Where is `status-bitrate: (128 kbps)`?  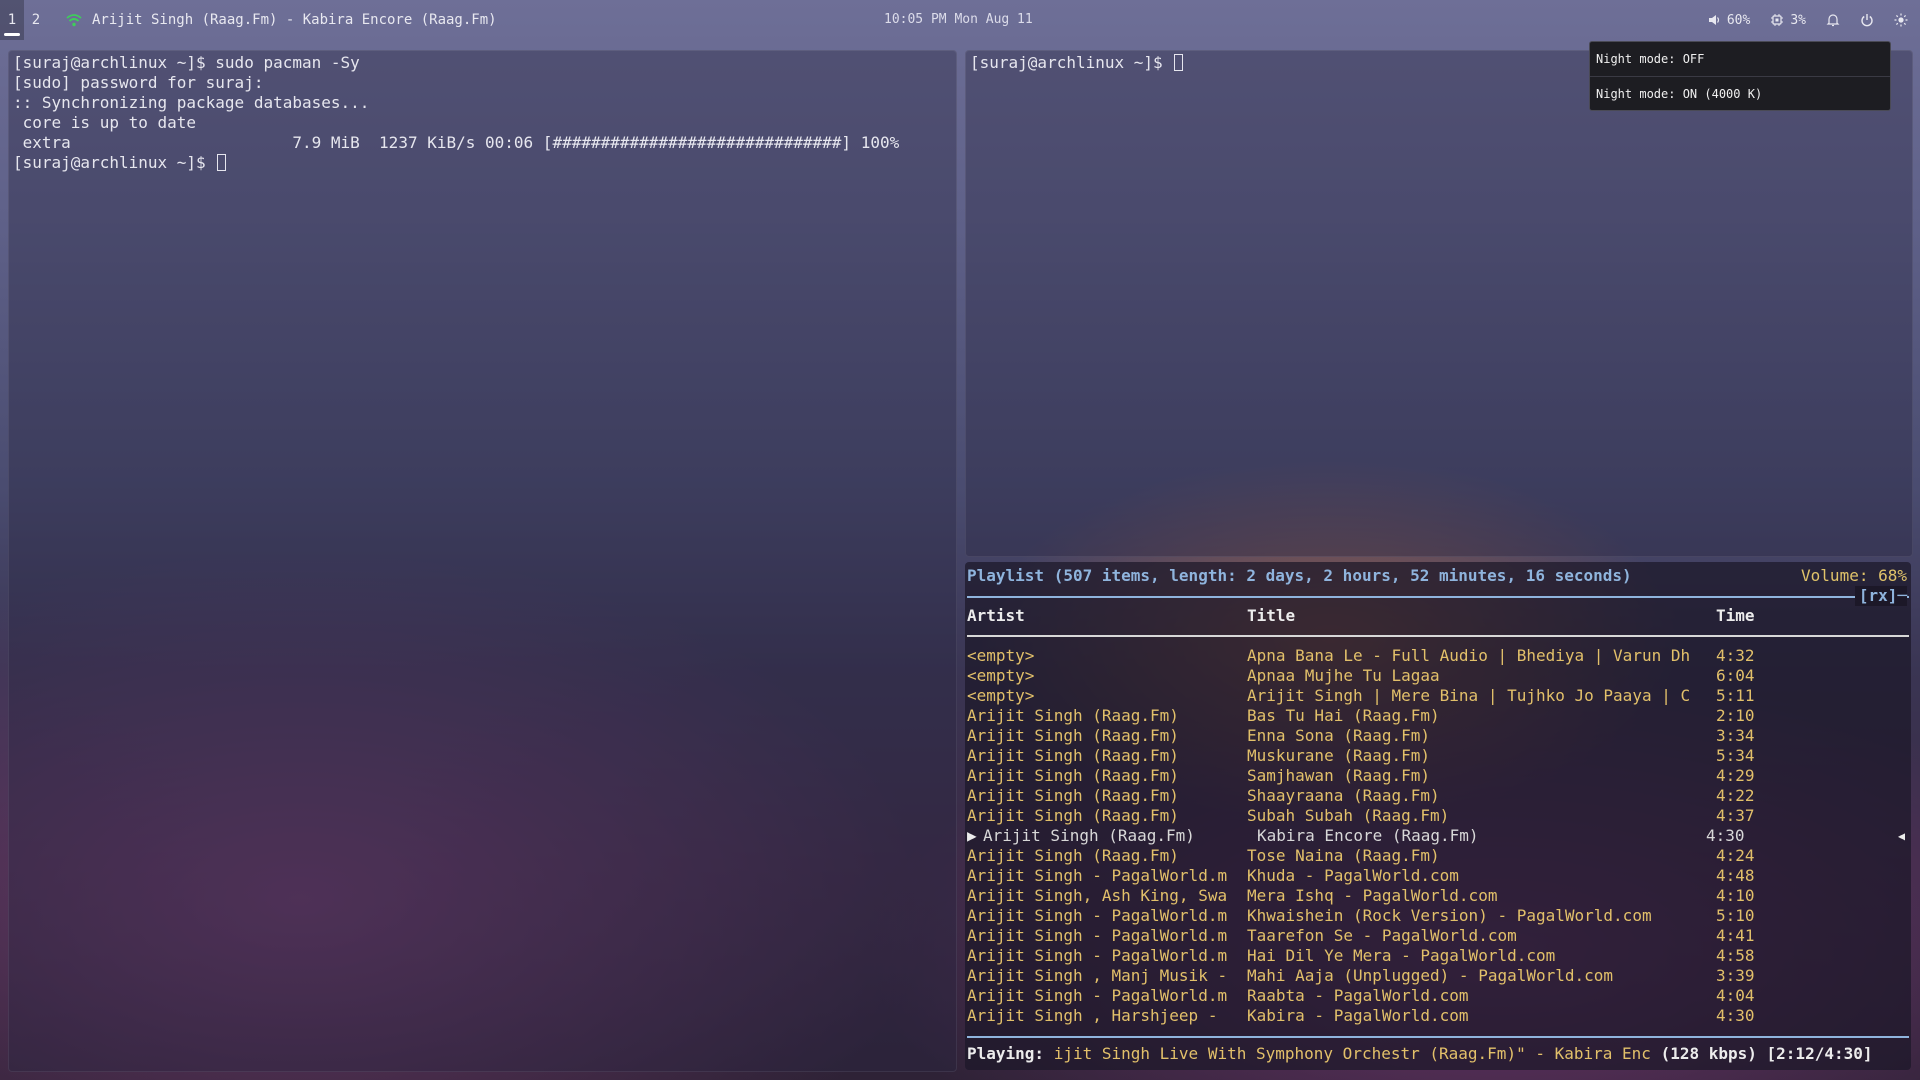 status-bitrate: (128 kbps) is located at coordinates (1708, 1053).